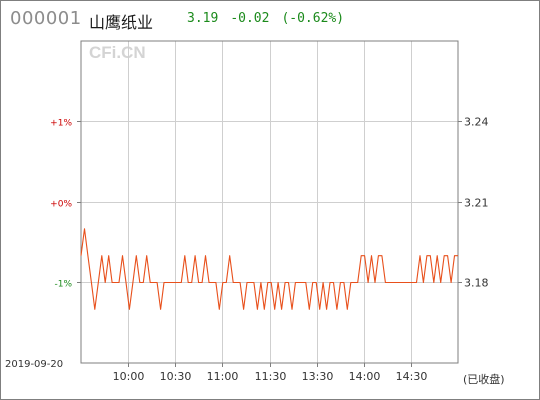 This screenshot has width=540, height=400. What do you see at coordinates (476, 122) in the screenshot?
I see `right-tick-label: 3.24` at bounding box center [476, 122].